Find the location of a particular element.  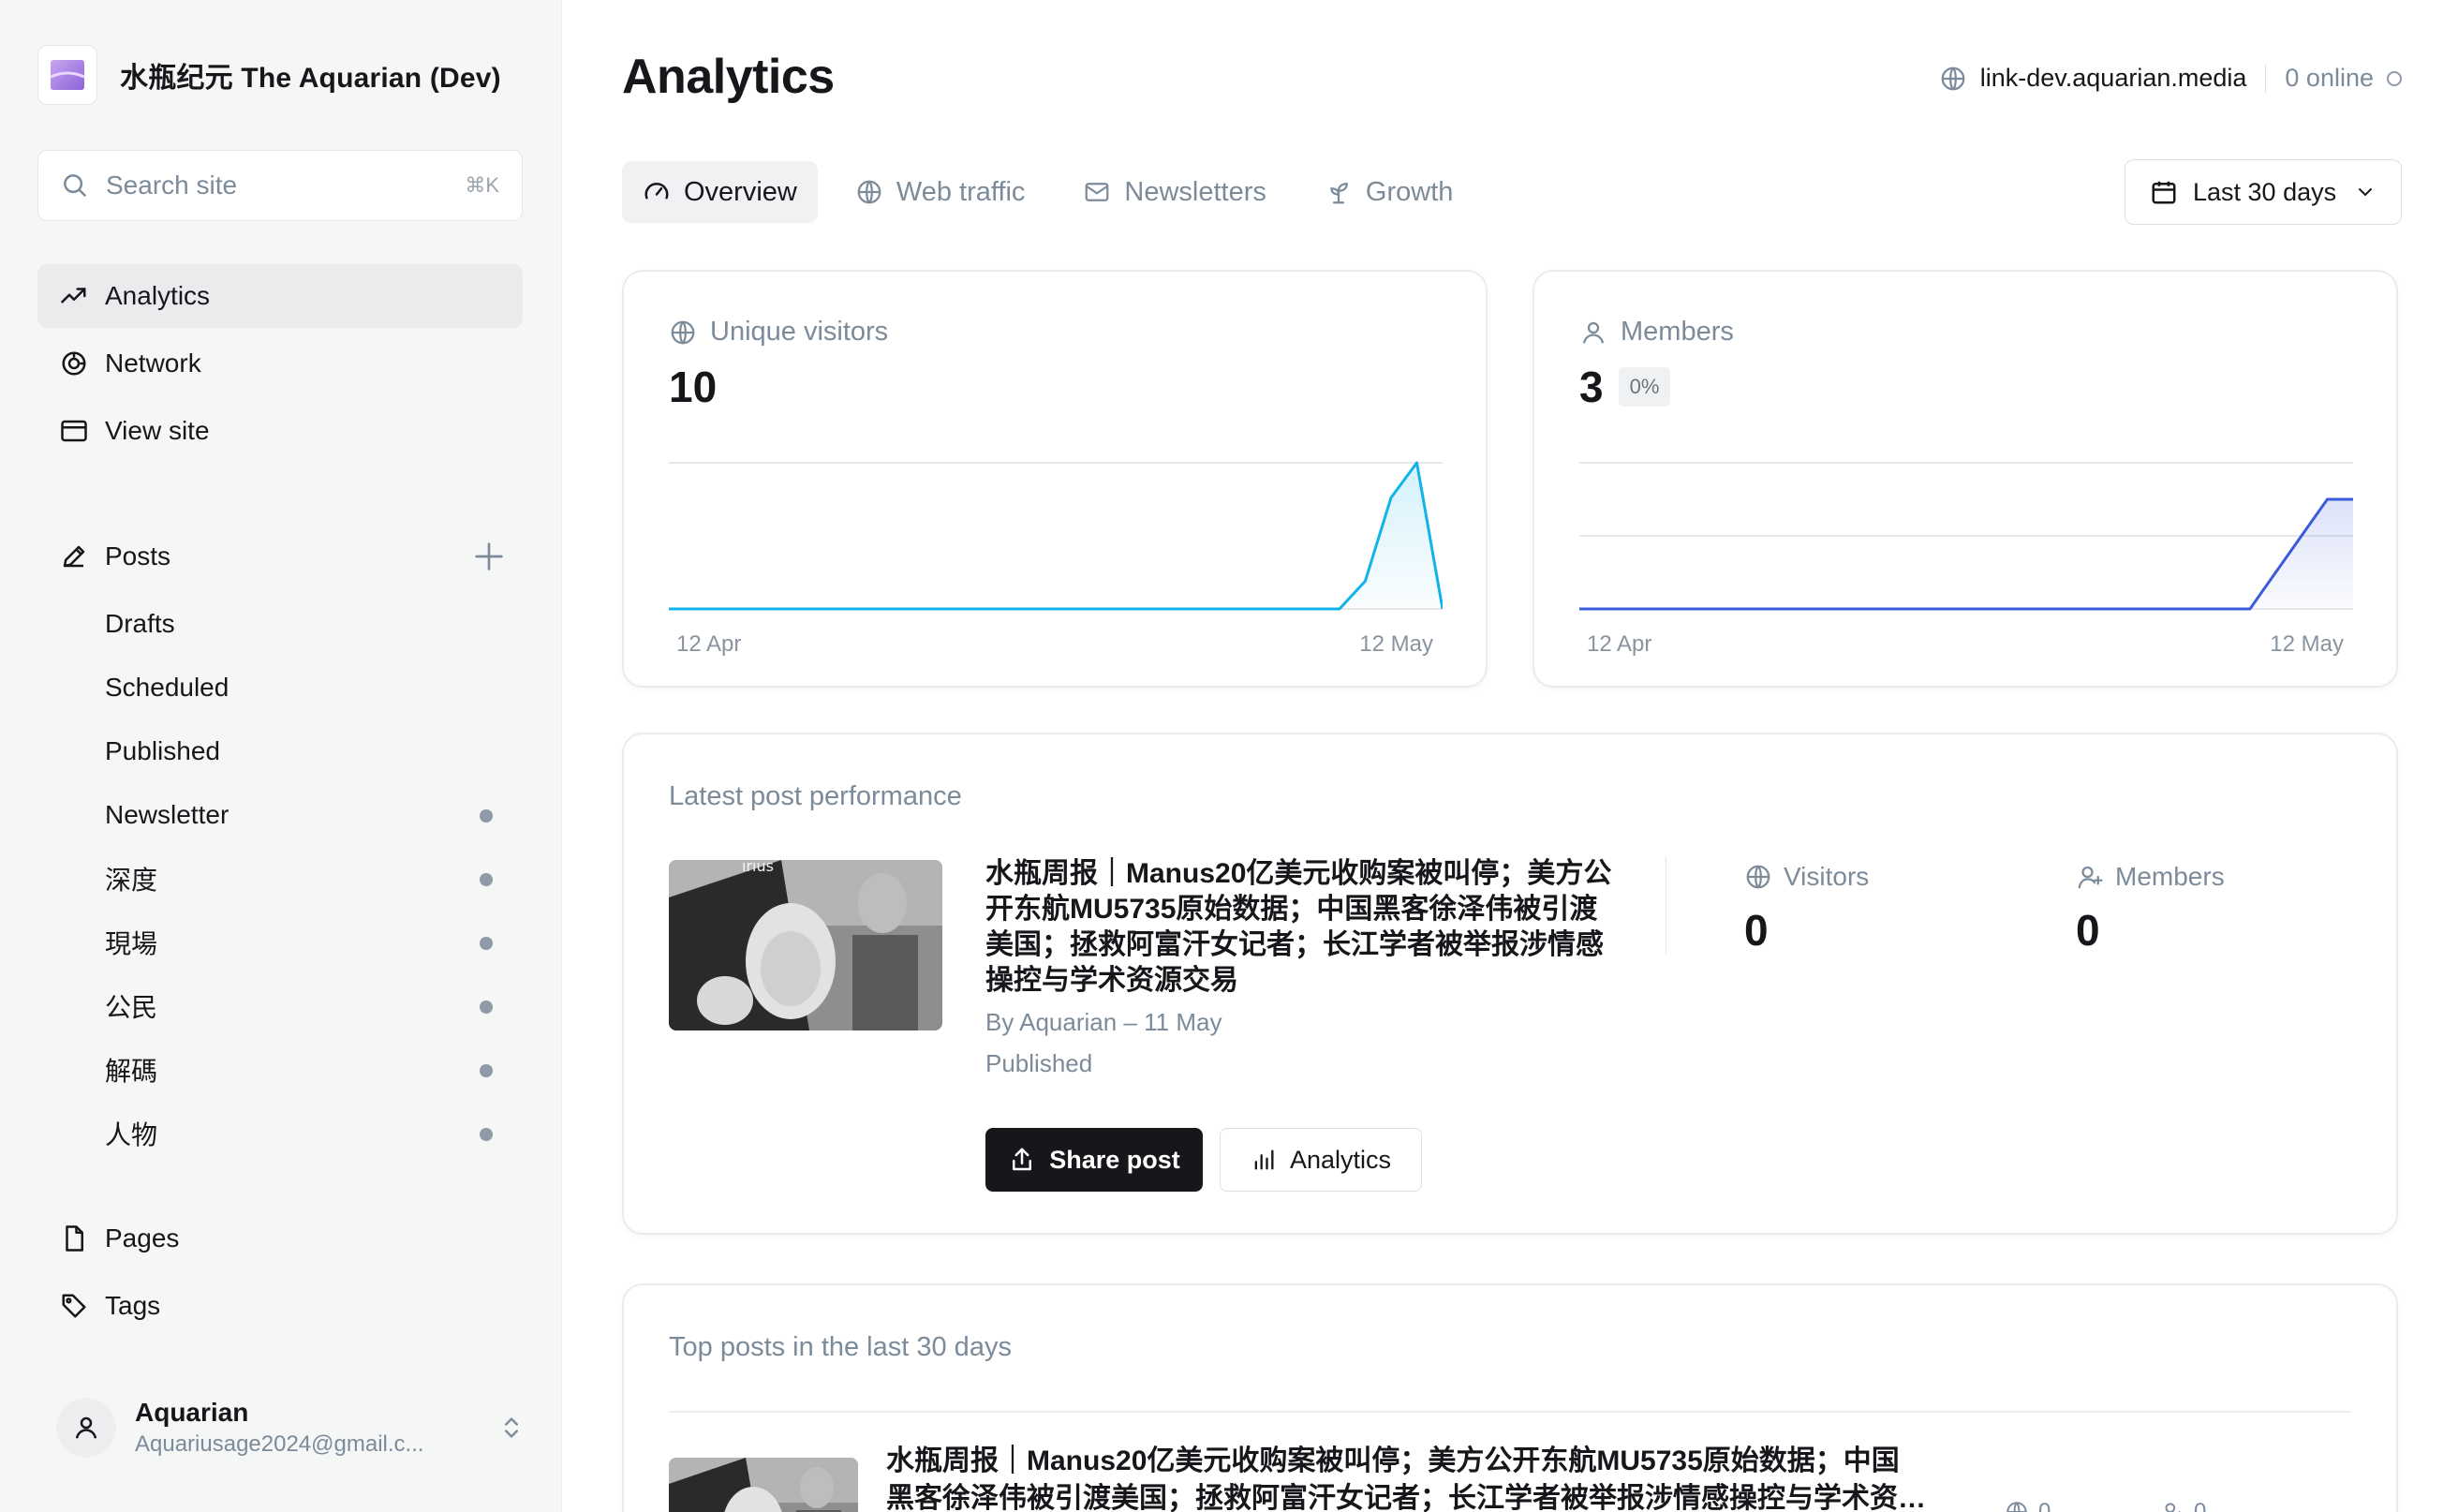

sidebar-item-tags: Tags is located at coordinates (280, 1306).